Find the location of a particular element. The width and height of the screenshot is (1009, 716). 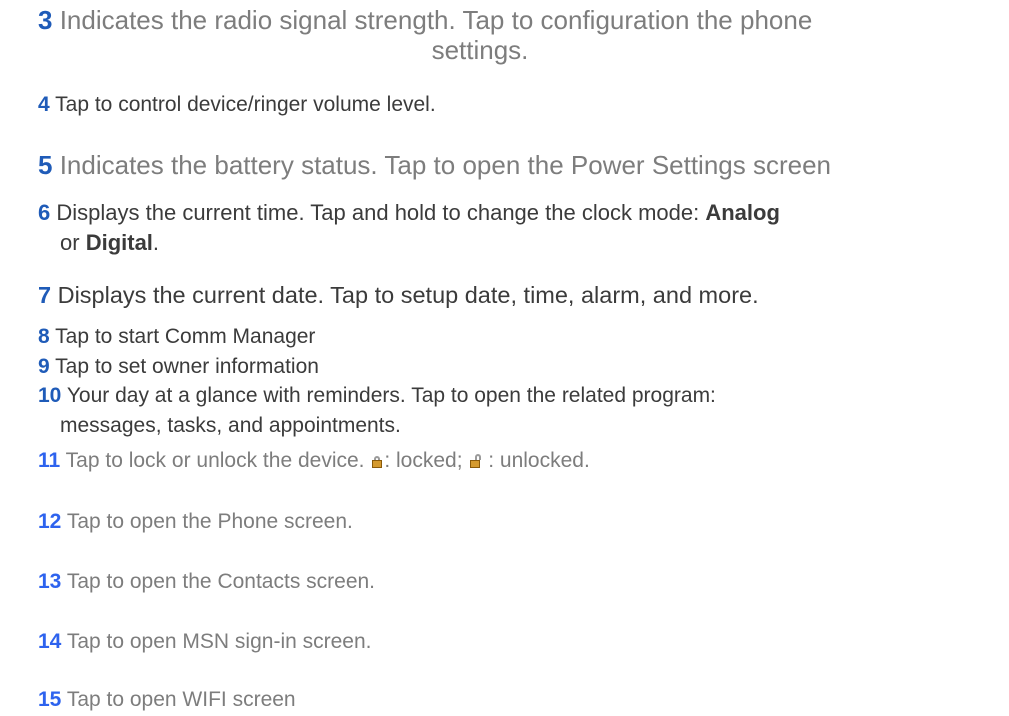

item-text: Tap to set owner information is located at coordinates (187, 366).